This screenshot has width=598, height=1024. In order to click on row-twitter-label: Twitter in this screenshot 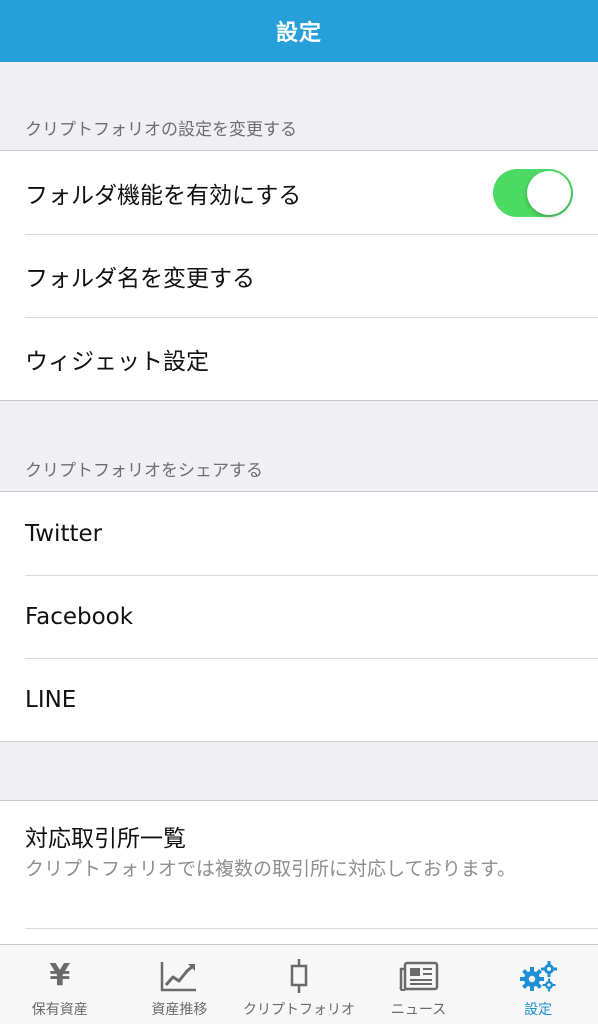, I will do `click(64, 533)`.